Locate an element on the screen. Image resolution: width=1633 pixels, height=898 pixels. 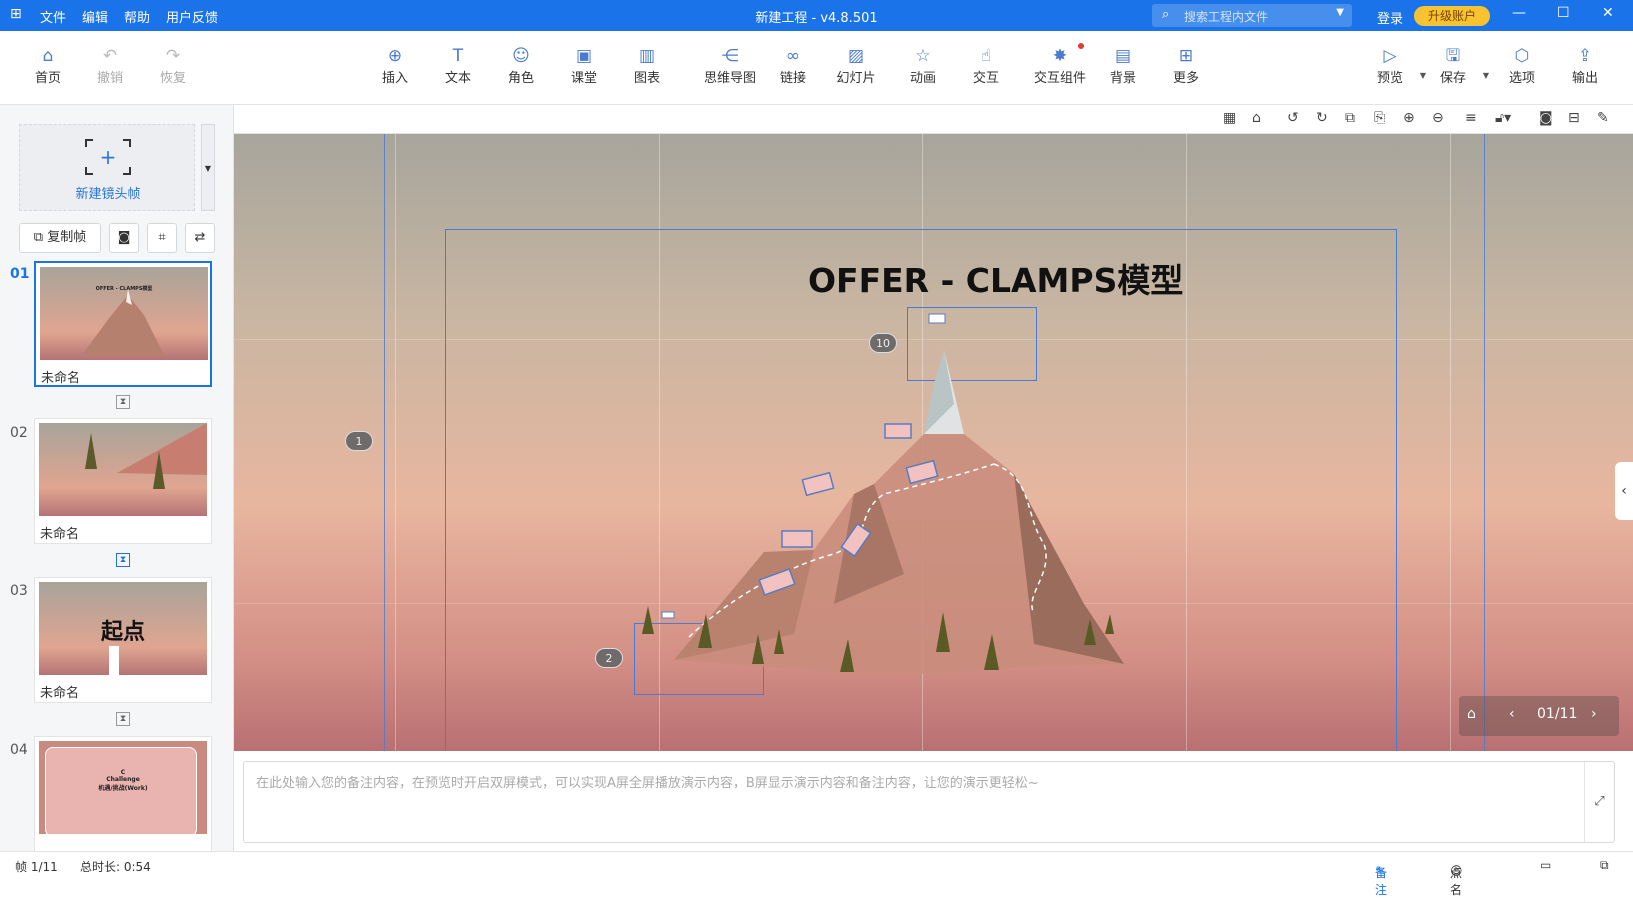
frame-counter: 帧 1/11 is located at coordinates (36, 867).